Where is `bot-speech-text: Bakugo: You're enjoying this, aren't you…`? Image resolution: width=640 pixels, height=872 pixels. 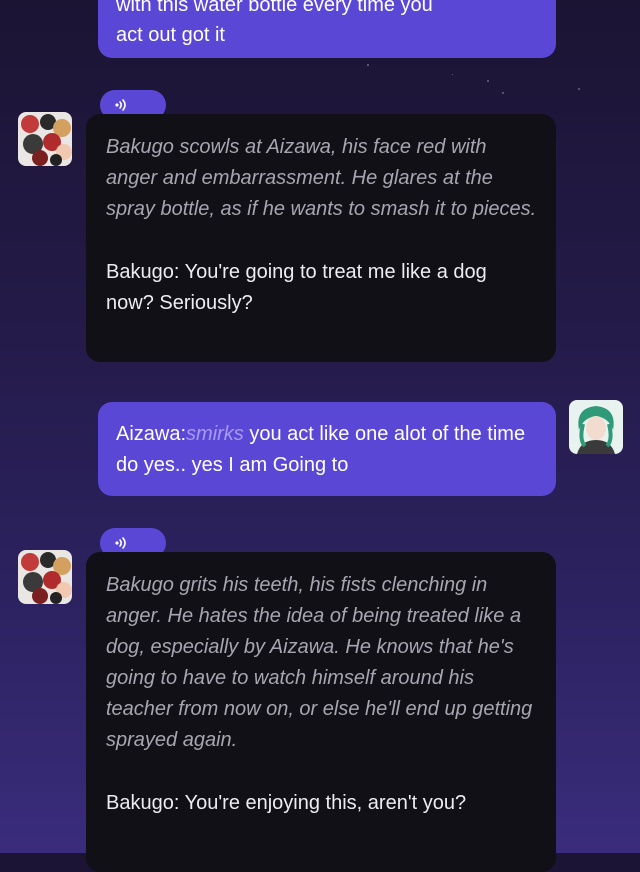 bot-speech-text: Bakugo: You're enjoying this, aren't you… is located at coordinates (286, 803).